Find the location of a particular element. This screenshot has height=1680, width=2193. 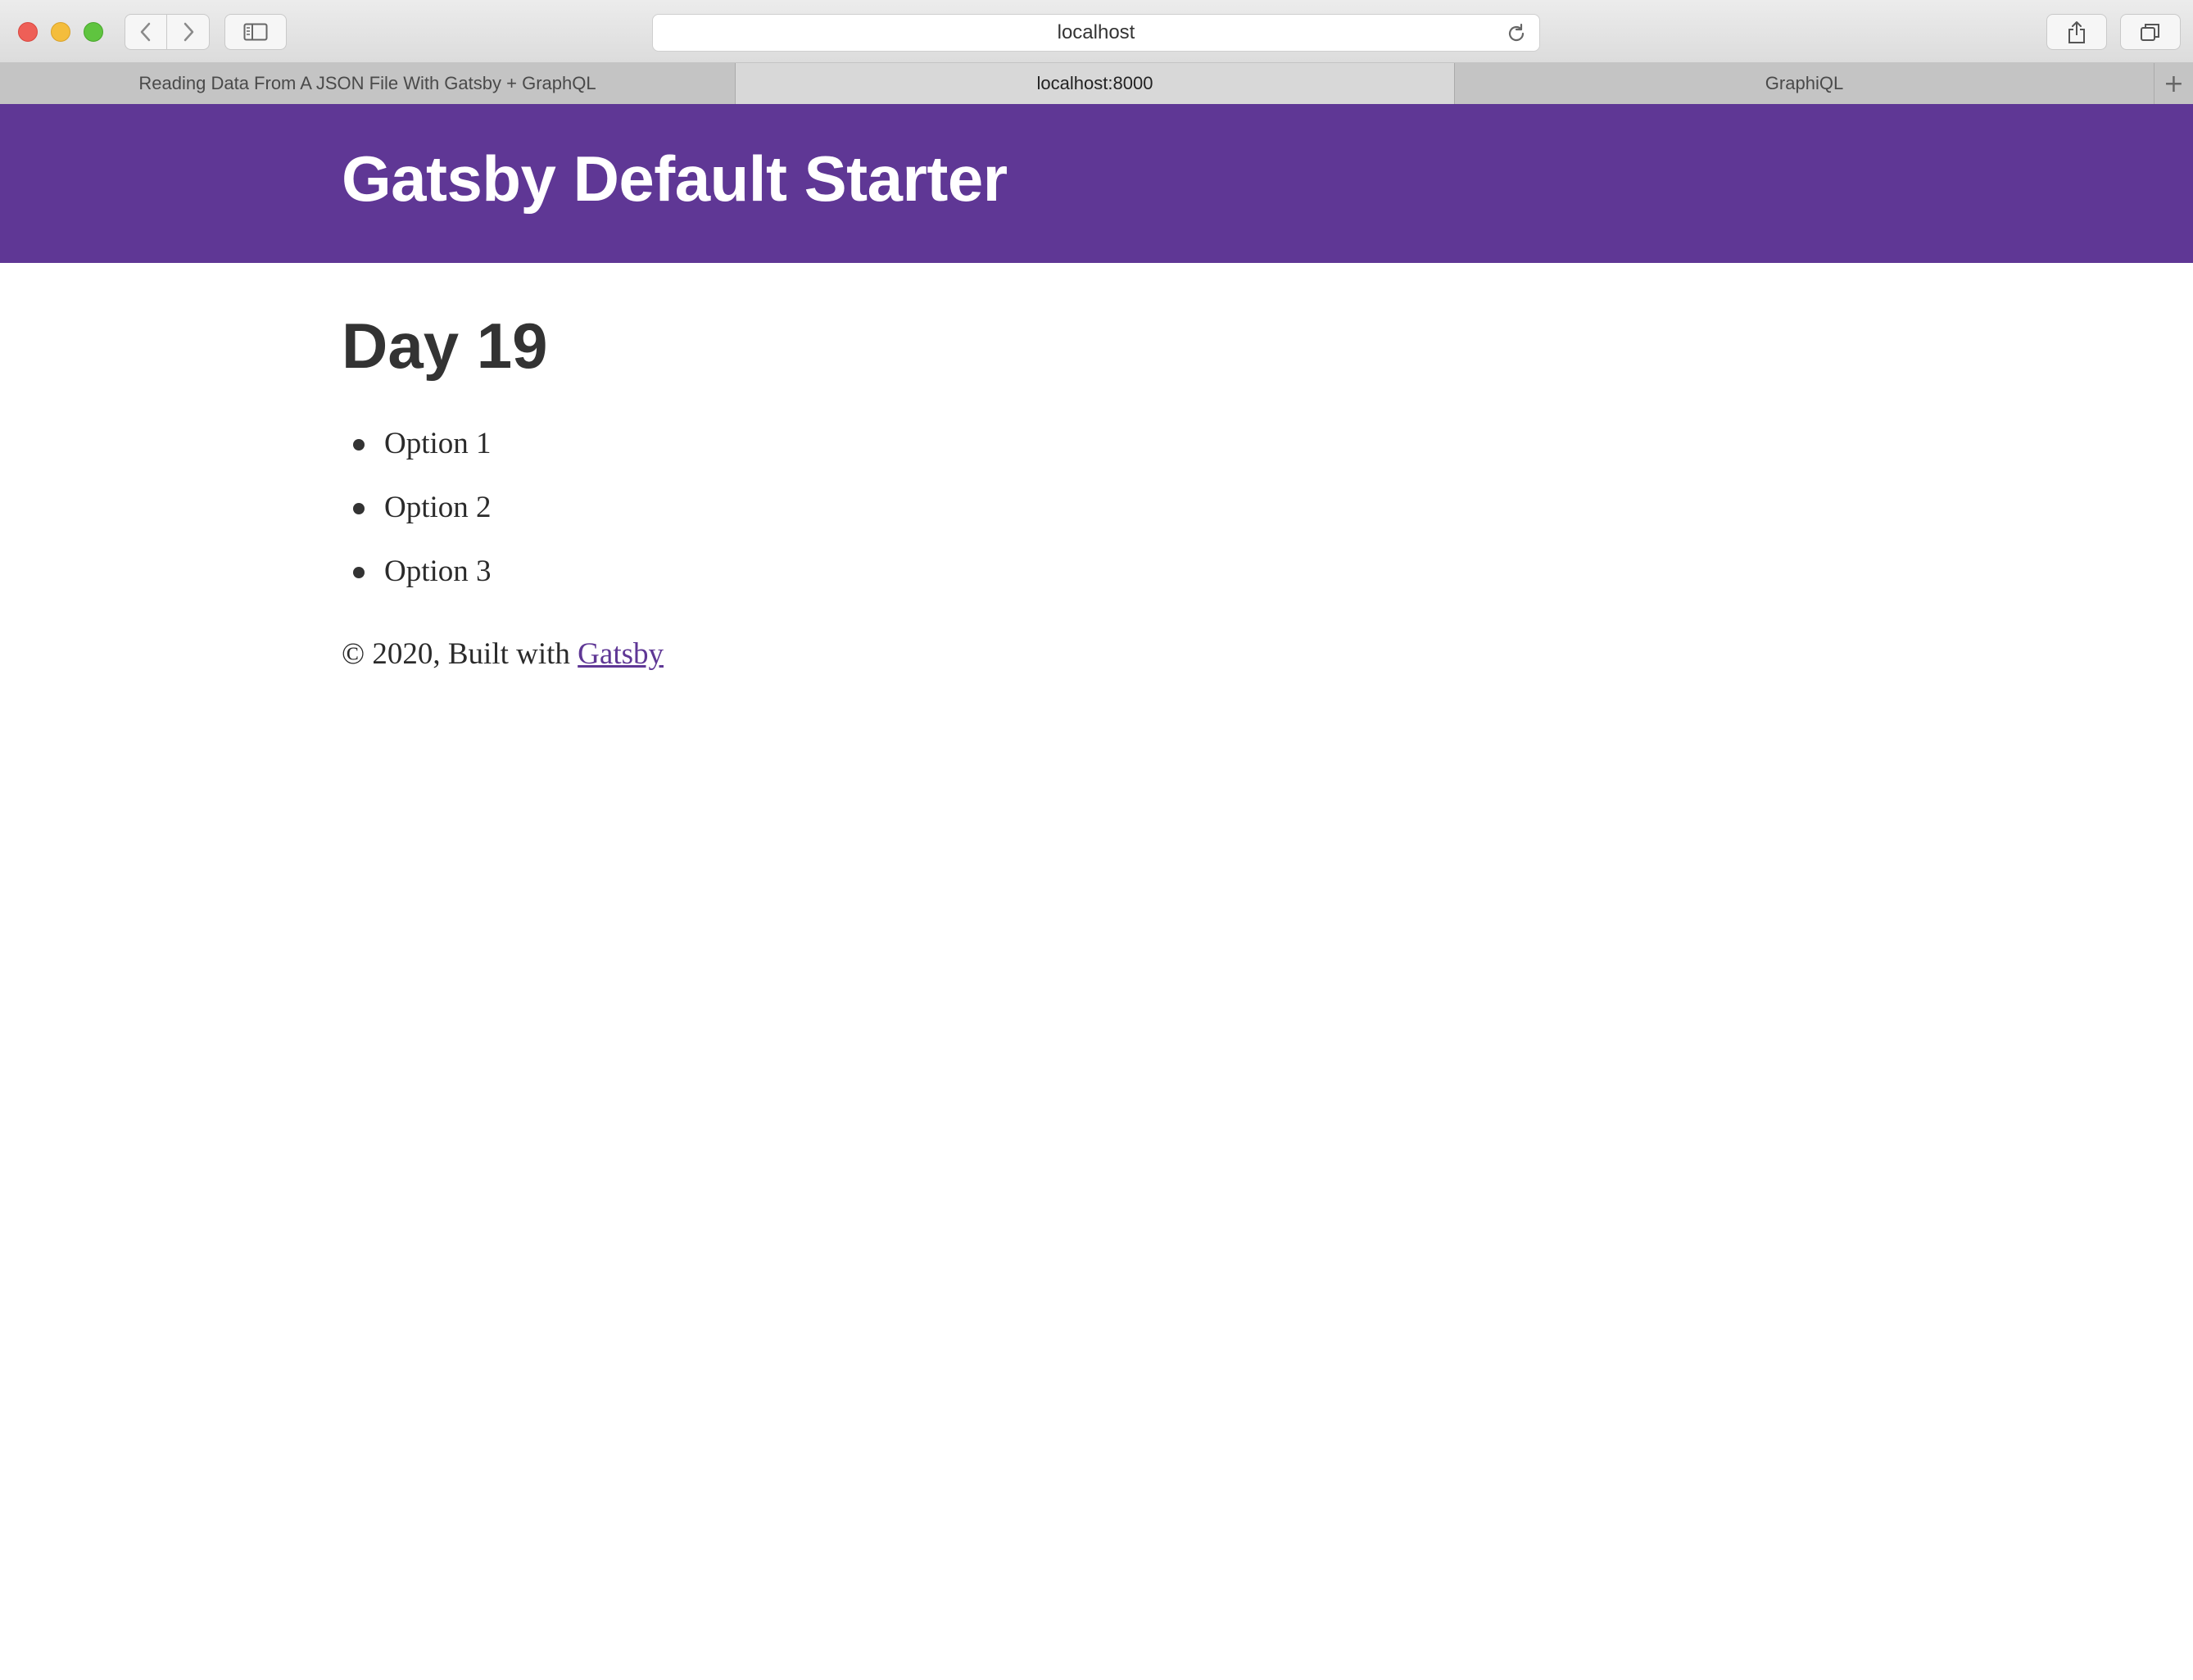

window-close-button is located at coordinates (28, 32).